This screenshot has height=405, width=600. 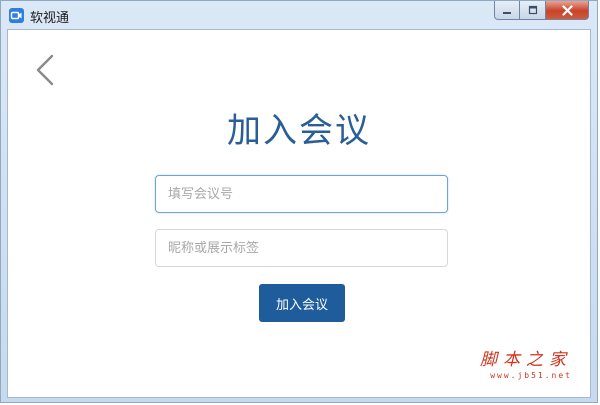 I want to click on meeting-id-input, so click(x=301, y=194).